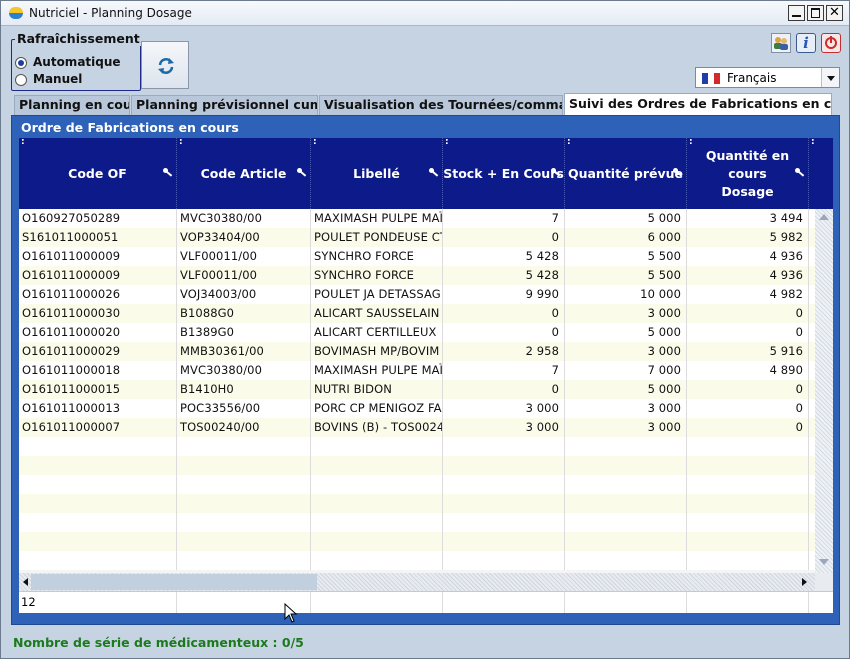  Describe the element at coordinates (78, 38) in the screenshot. I see `refresh-group-label: Rafraîchissement` at that location.